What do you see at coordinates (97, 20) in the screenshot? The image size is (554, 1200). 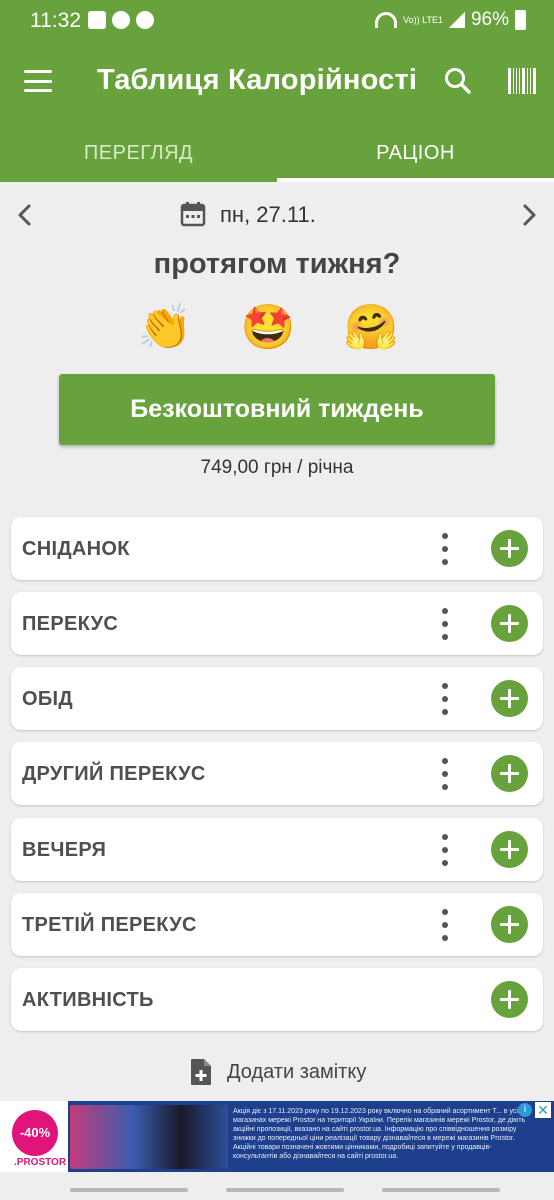 I see `gallery-icon` at bounding box center [97, 20].